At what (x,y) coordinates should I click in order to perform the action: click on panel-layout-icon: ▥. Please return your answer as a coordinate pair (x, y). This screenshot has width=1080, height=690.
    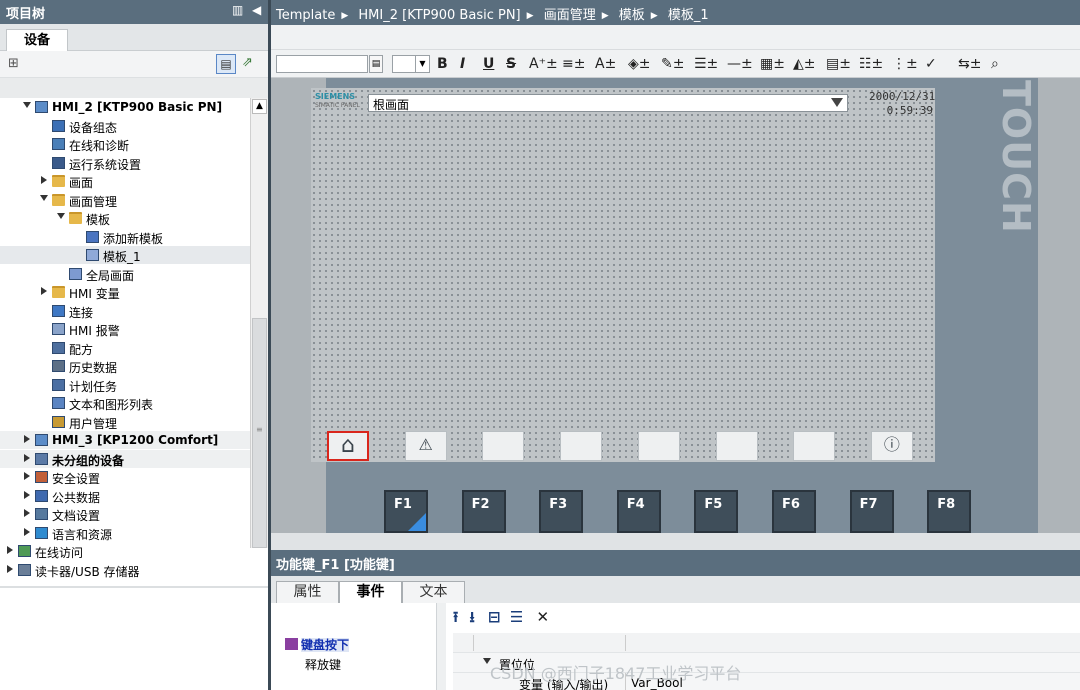
    Looking at the image, I should click on (237, 10).